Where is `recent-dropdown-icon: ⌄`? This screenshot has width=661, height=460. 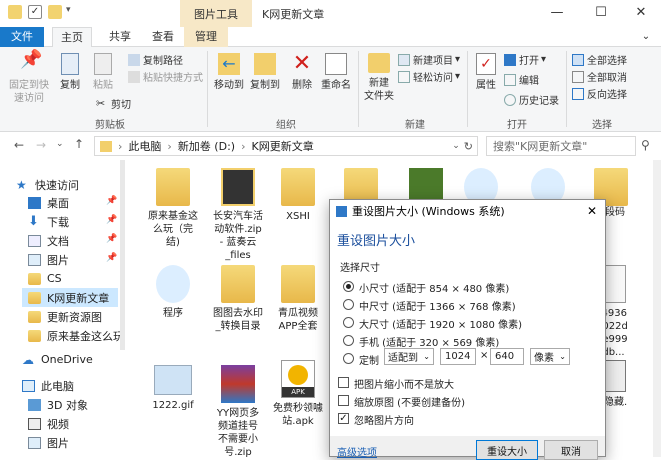
recent-dropdown-icon: ⌄ is located at coordinates (60, 144).